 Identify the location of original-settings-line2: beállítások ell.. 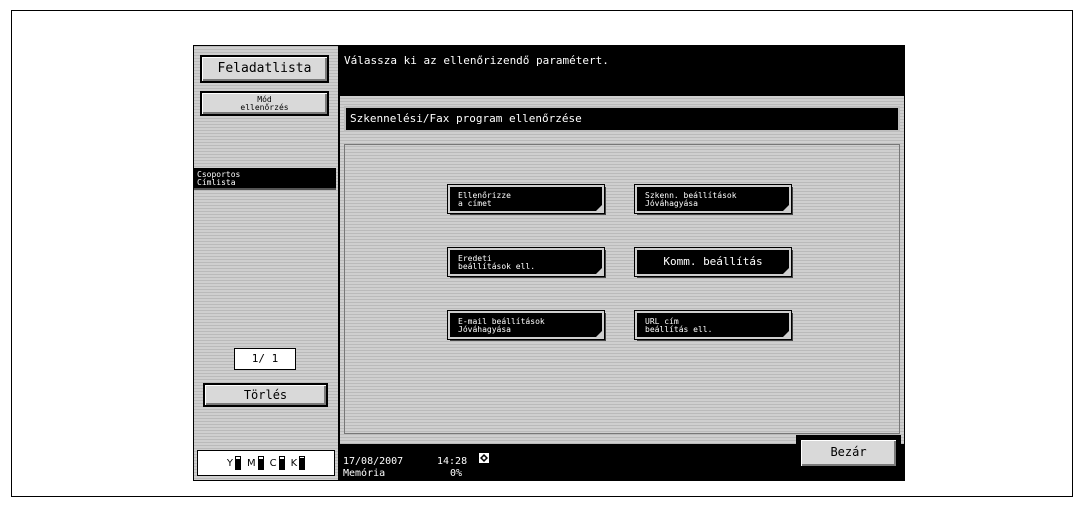
(497, 266).